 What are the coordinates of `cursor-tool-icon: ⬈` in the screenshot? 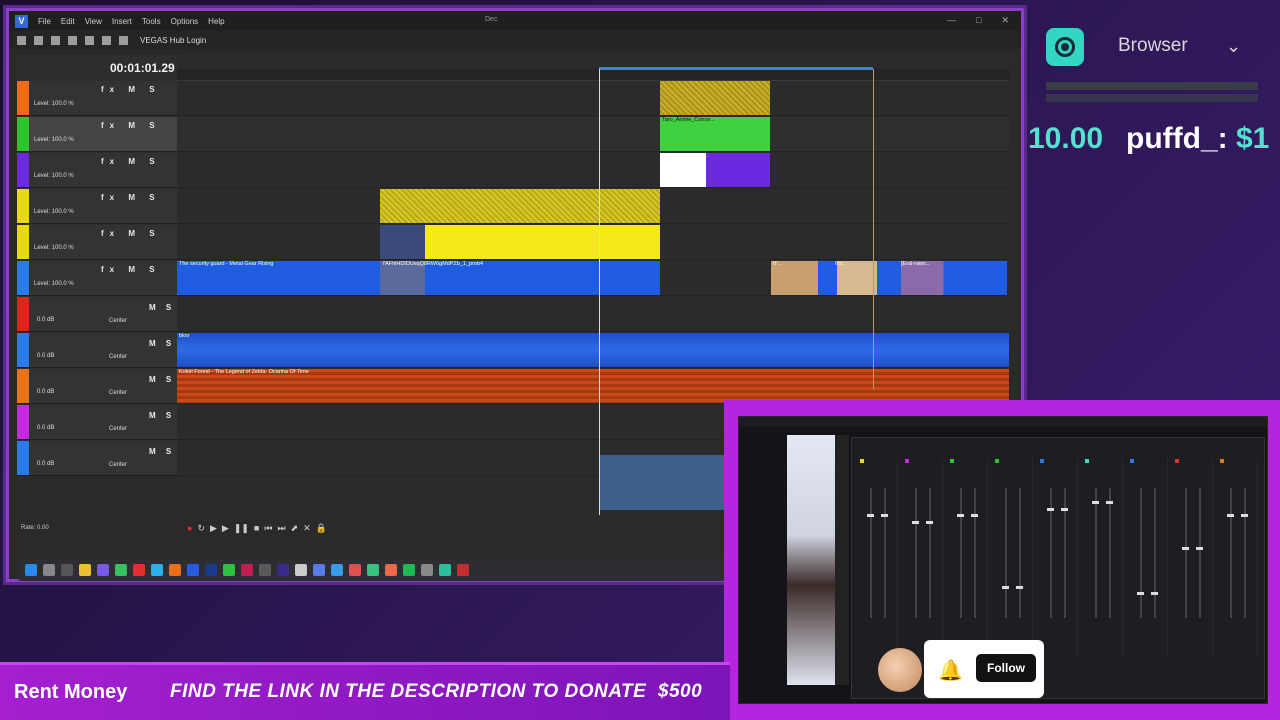 It's located at (295, 528).